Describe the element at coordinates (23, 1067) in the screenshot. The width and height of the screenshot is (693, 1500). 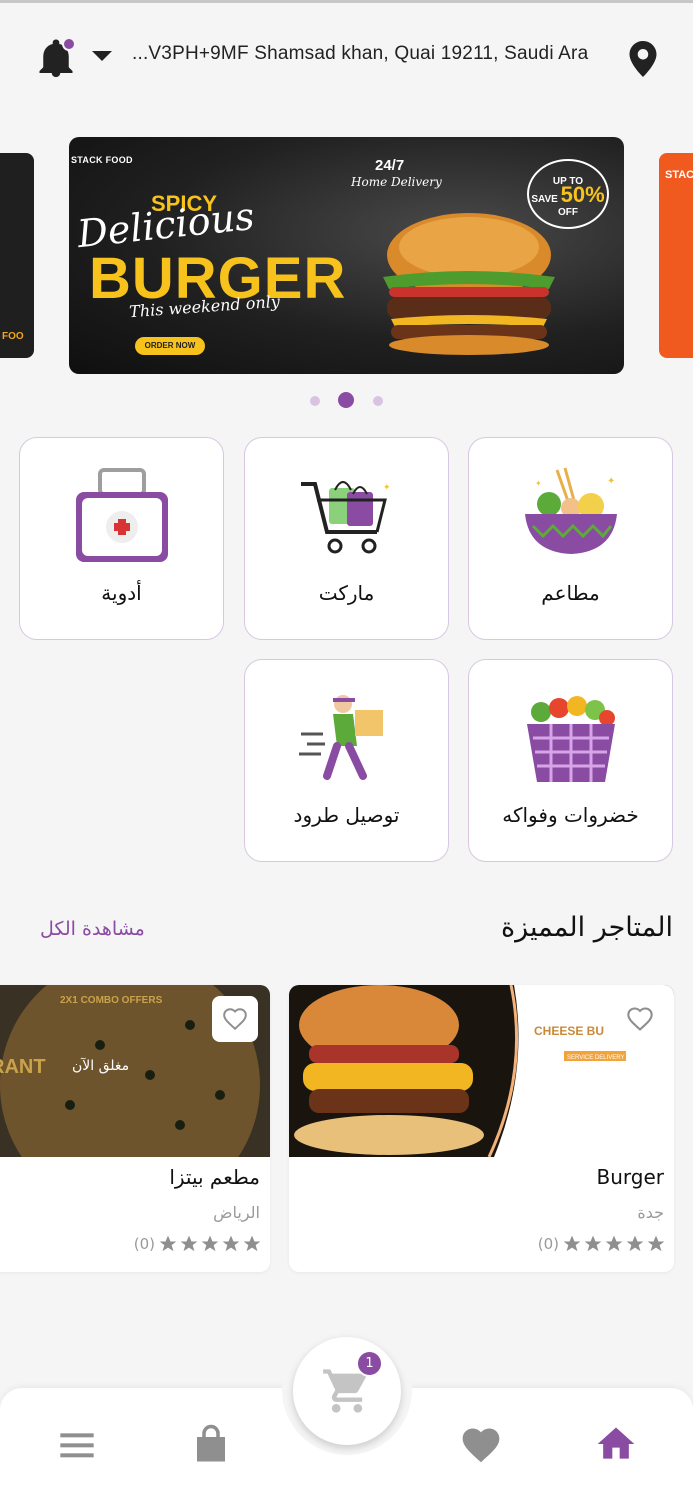
I see `store-image-text: RANT` at that location.